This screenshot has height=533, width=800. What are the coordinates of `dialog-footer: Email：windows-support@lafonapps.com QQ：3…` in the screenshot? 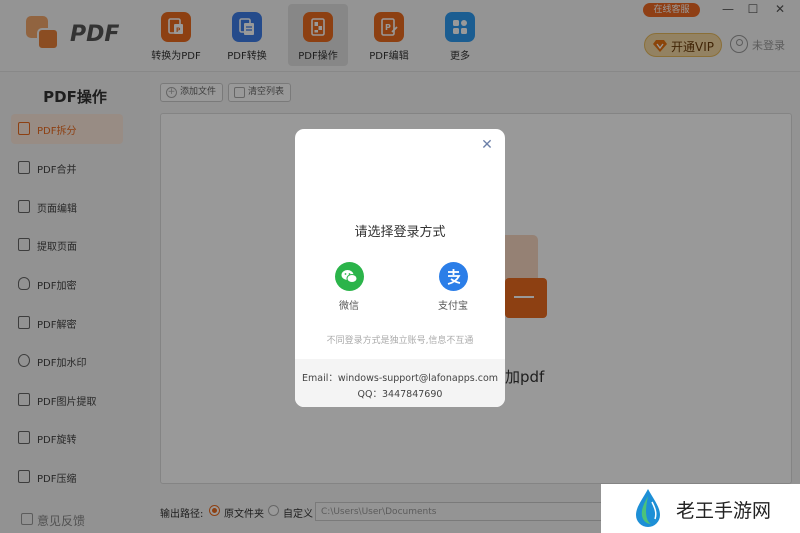 It's located at (400, 383).